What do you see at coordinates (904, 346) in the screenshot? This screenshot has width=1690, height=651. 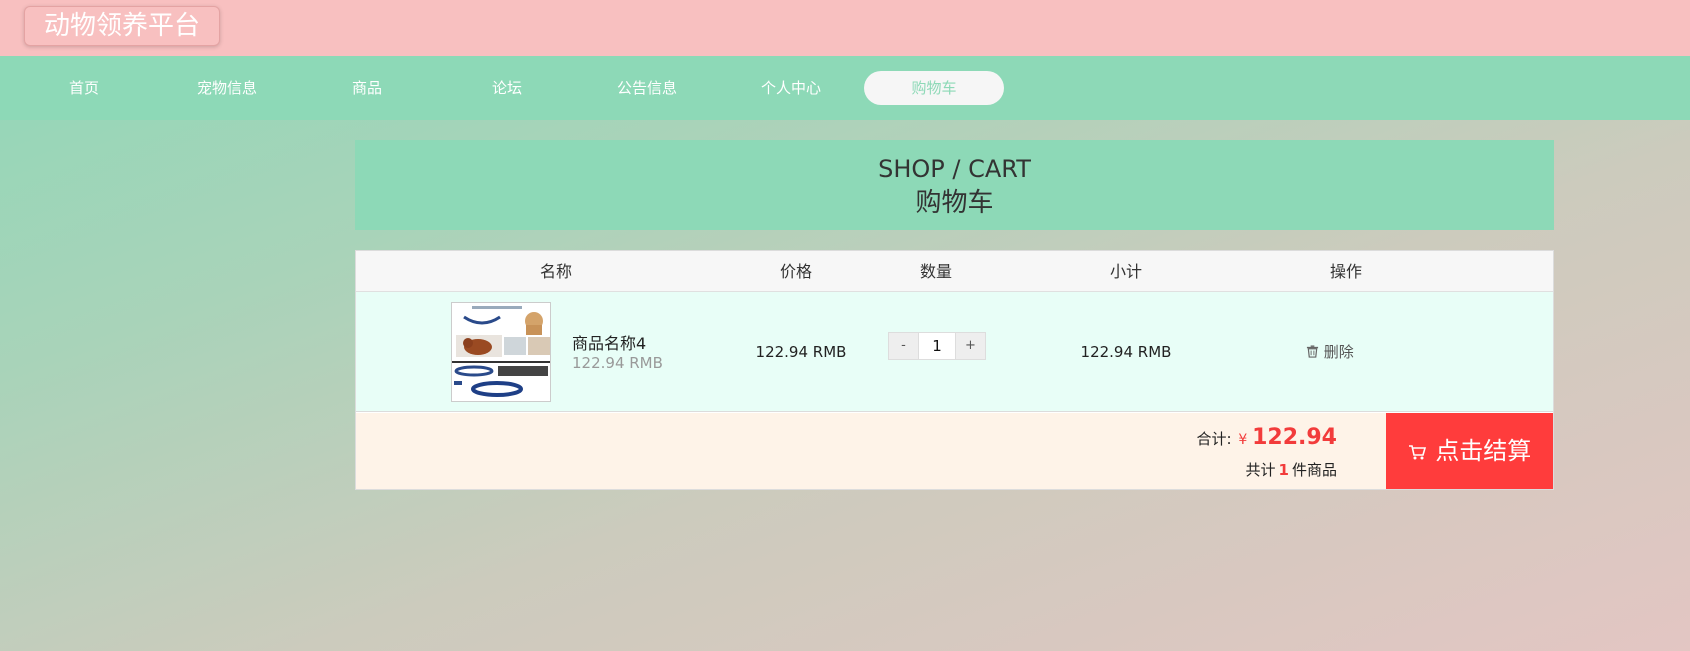 I see `quantity-decrease-button: -` at bounding box center [904, 346].